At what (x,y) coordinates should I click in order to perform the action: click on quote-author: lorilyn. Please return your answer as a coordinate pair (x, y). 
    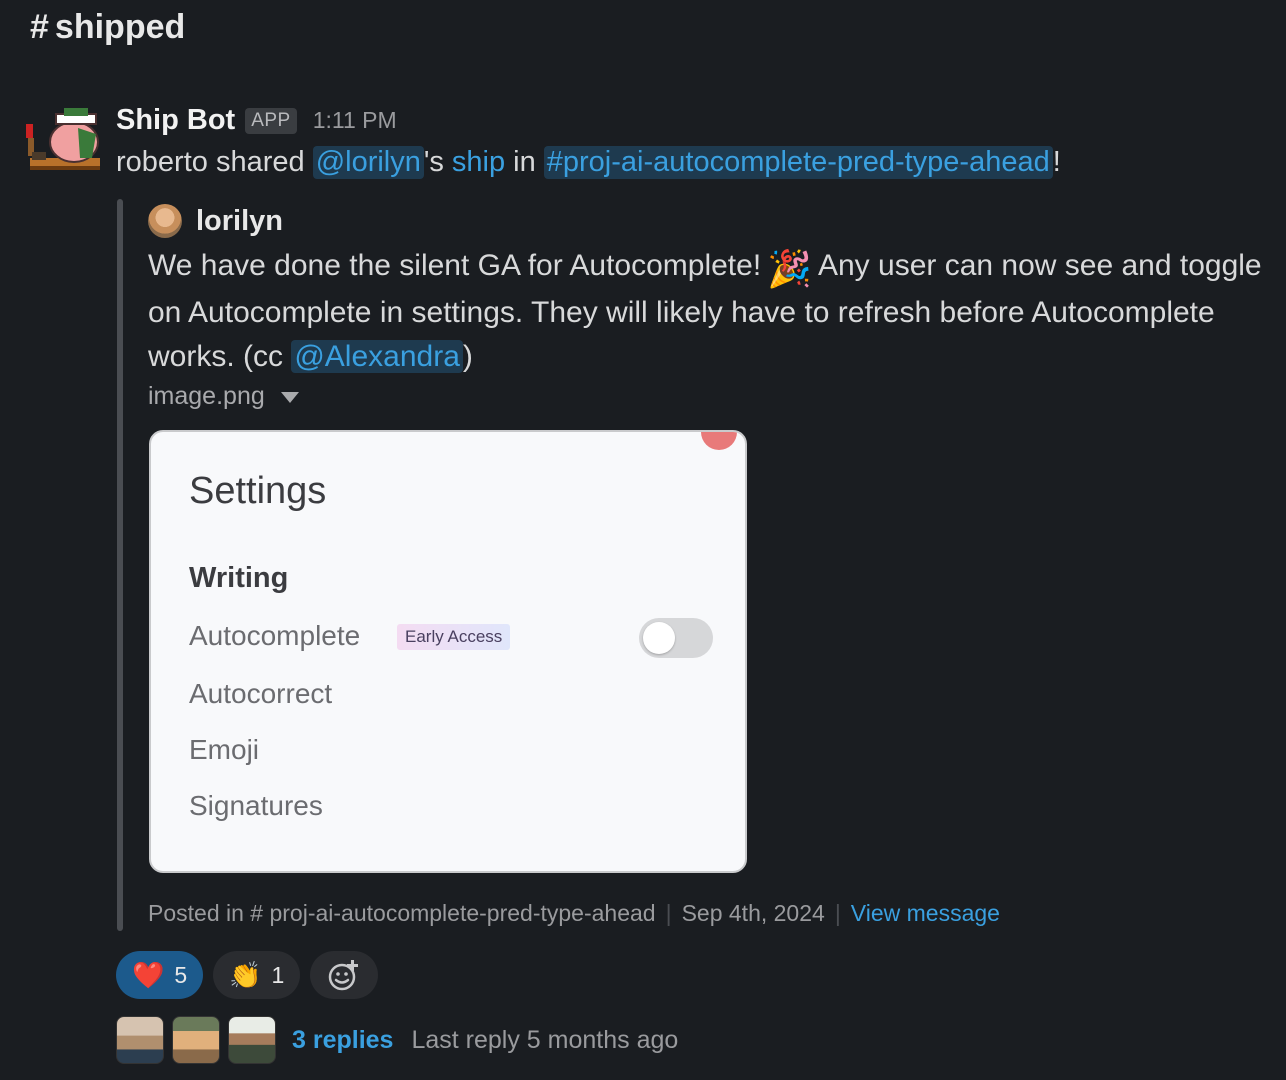
    Looking at the image, I should click on (215, 221).